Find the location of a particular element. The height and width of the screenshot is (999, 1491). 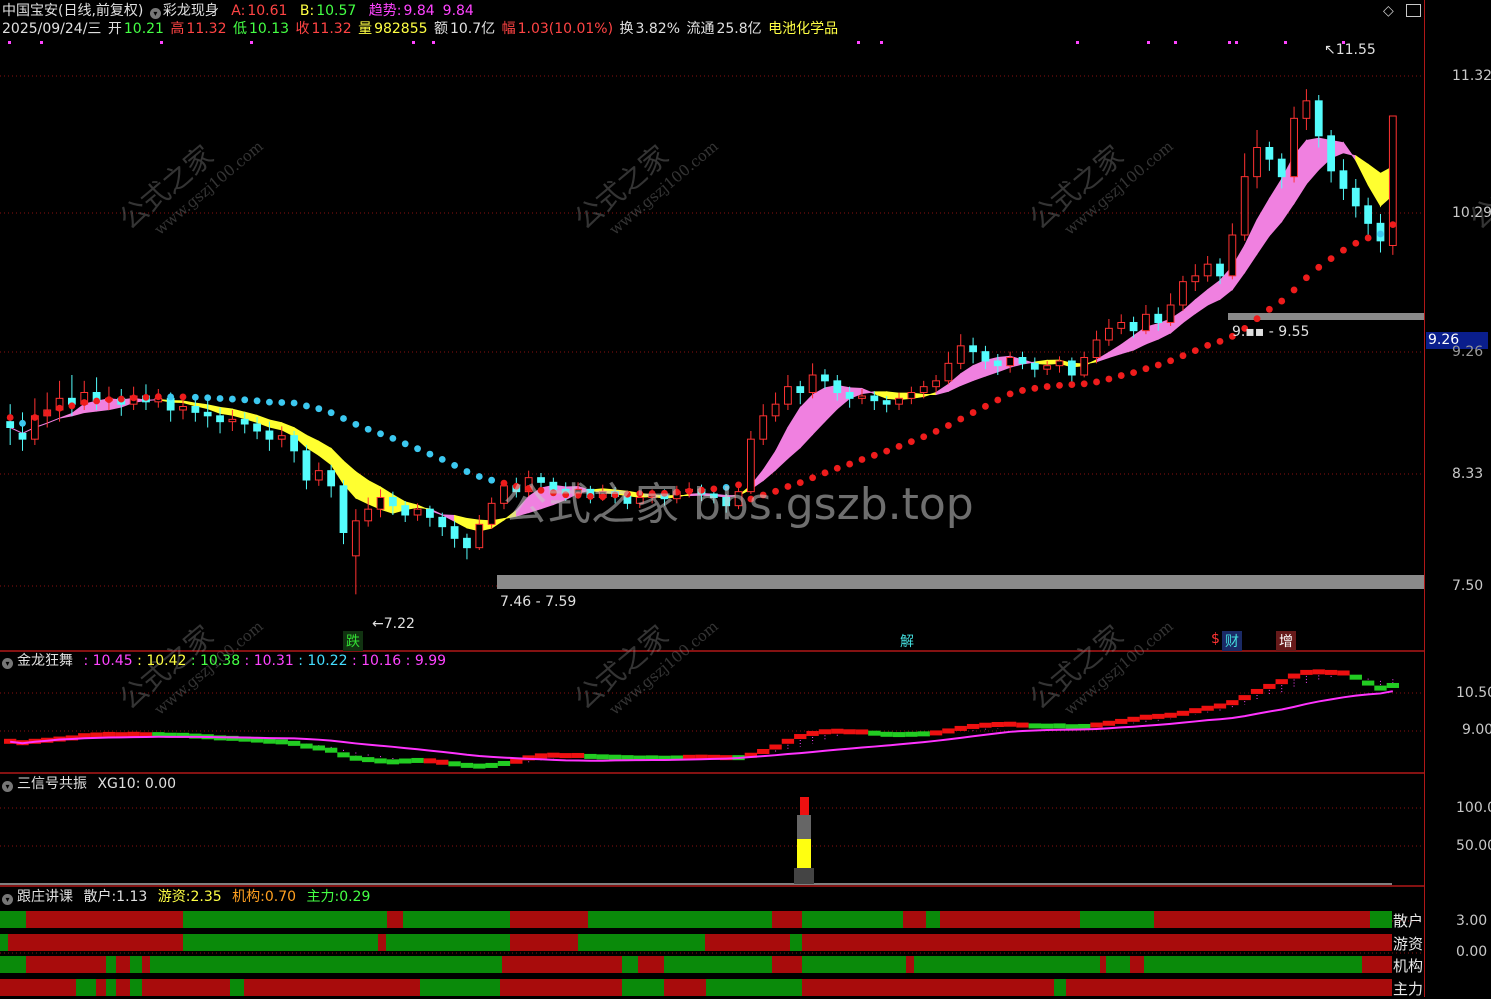

dropdown-icon: ▾ is located at coordinates (155, 13).